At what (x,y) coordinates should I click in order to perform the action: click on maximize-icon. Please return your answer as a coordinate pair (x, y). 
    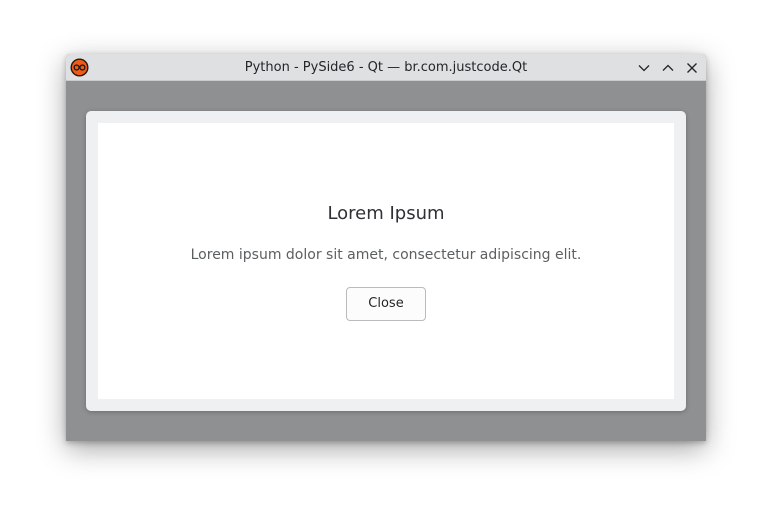
    Looking at the image, I should click on (668, 67).